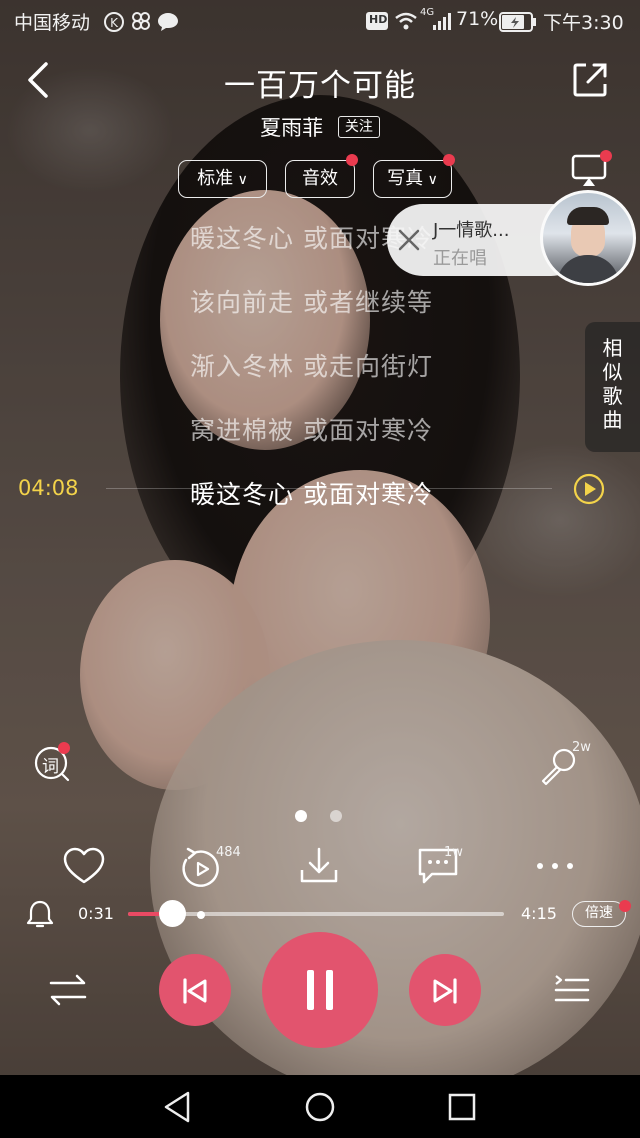  I want to click on lyric-line: 窝进棉被 或面对寒冷, so click(311, 430).